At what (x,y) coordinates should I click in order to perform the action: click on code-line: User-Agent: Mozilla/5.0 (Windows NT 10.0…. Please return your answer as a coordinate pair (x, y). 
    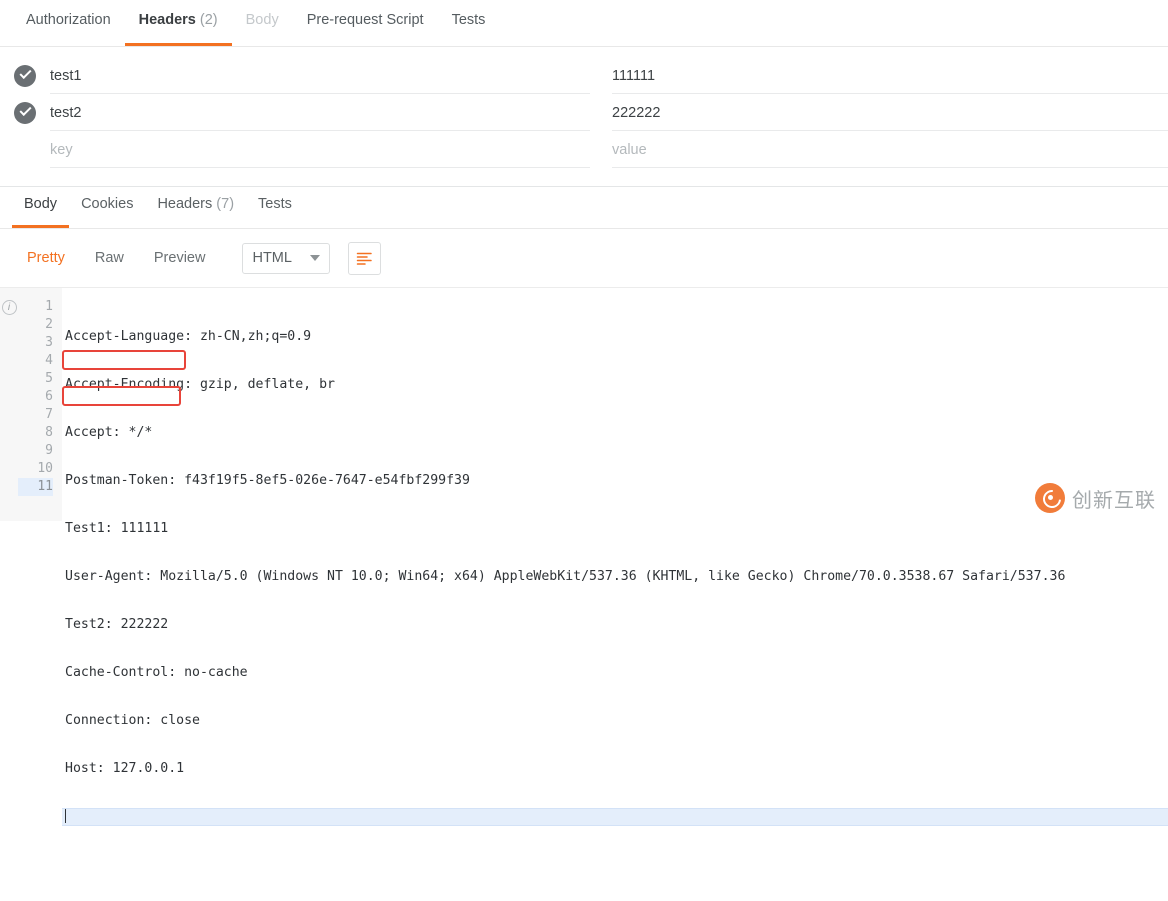
    Looking at the image, I should click on (565, 576).